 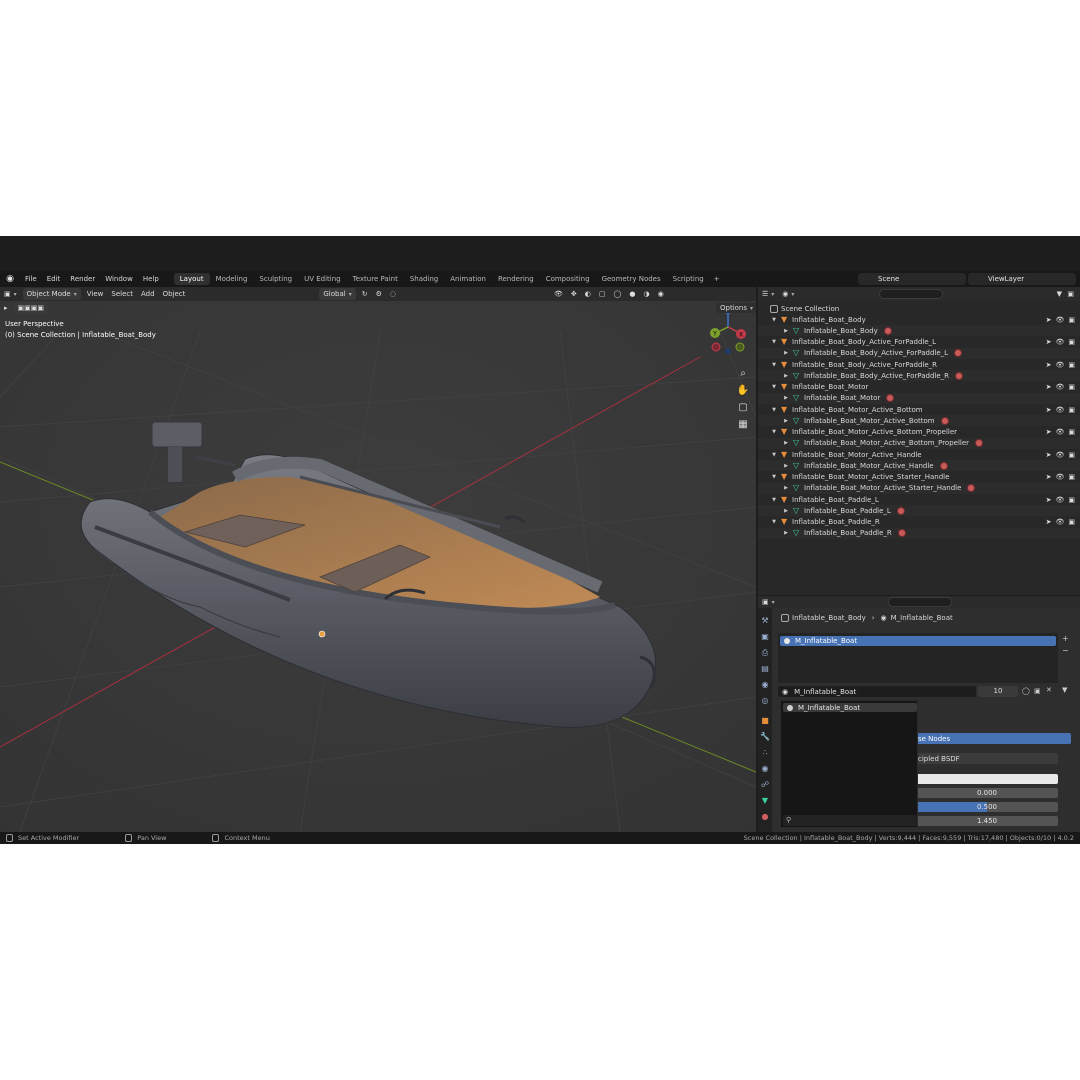 I want to click on dropdown-search-input: ⚲, so click(x=850, y=820).